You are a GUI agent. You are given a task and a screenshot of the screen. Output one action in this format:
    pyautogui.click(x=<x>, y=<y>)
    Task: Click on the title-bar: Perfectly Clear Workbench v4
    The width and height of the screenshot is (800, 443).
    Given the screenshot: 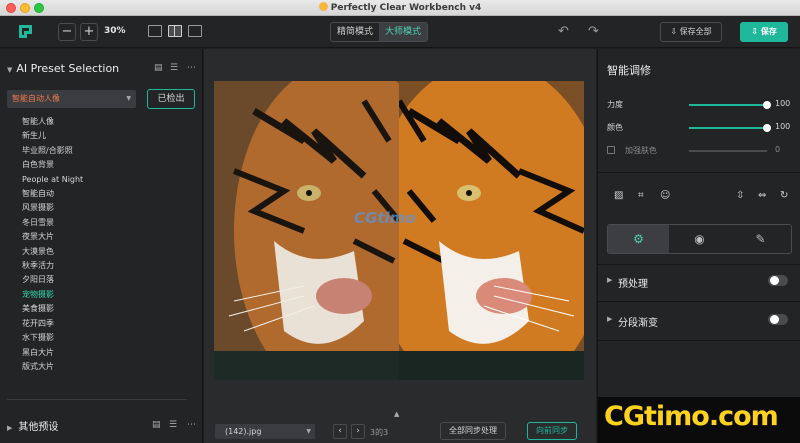 What is the action you would take?
    pyautogui.click(x=400, y=8)
    